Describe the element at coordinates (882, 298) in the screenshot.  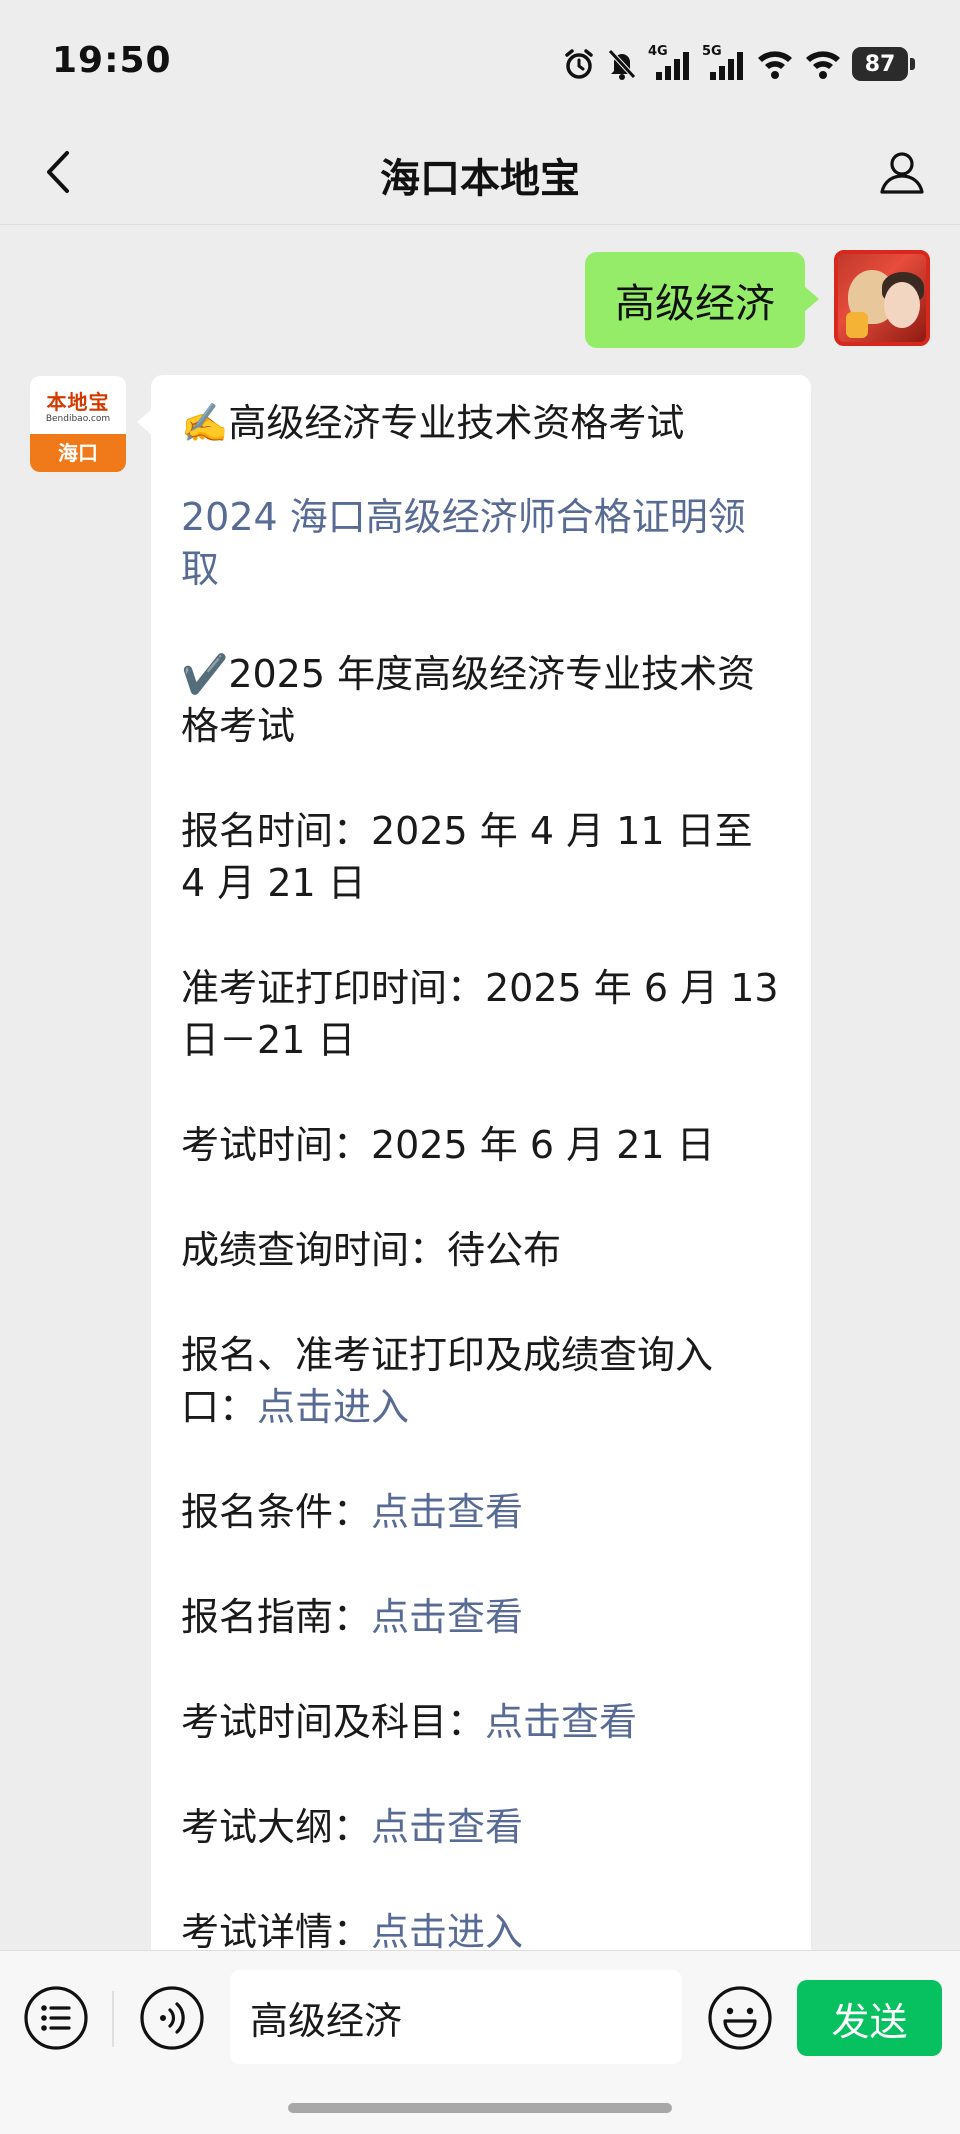
I see `user-avatar` at that location.